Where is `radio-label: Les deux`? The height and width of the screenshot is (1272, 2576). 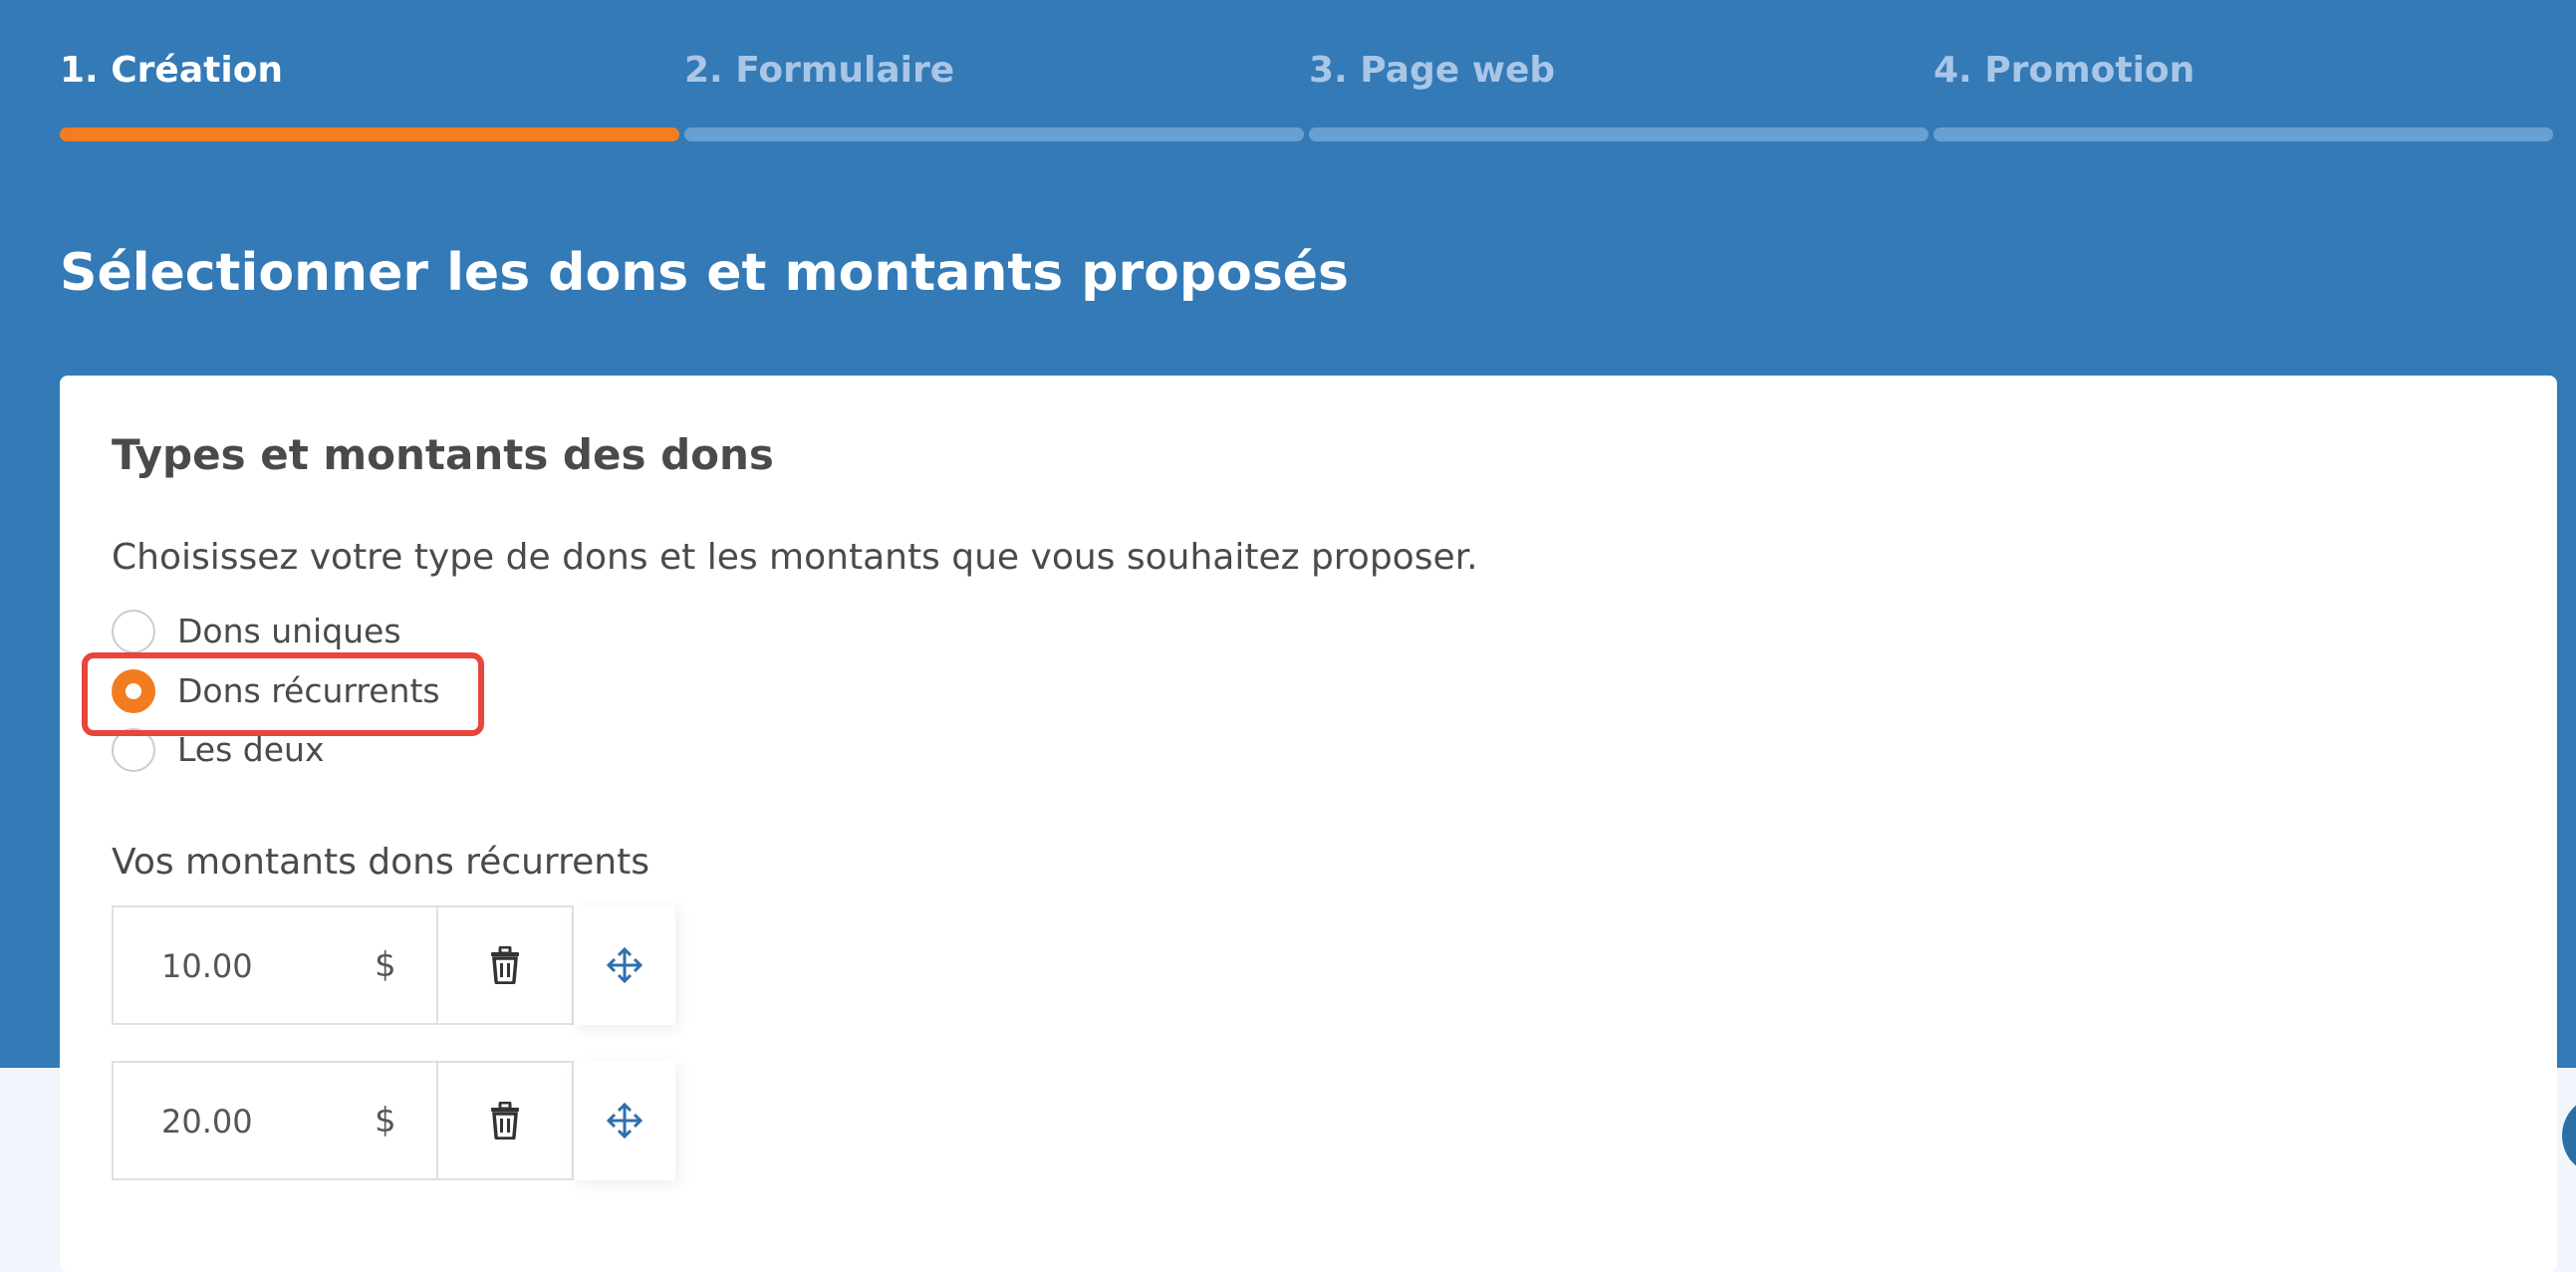 radio-label: Les deux is located at coordinates (251, 749).